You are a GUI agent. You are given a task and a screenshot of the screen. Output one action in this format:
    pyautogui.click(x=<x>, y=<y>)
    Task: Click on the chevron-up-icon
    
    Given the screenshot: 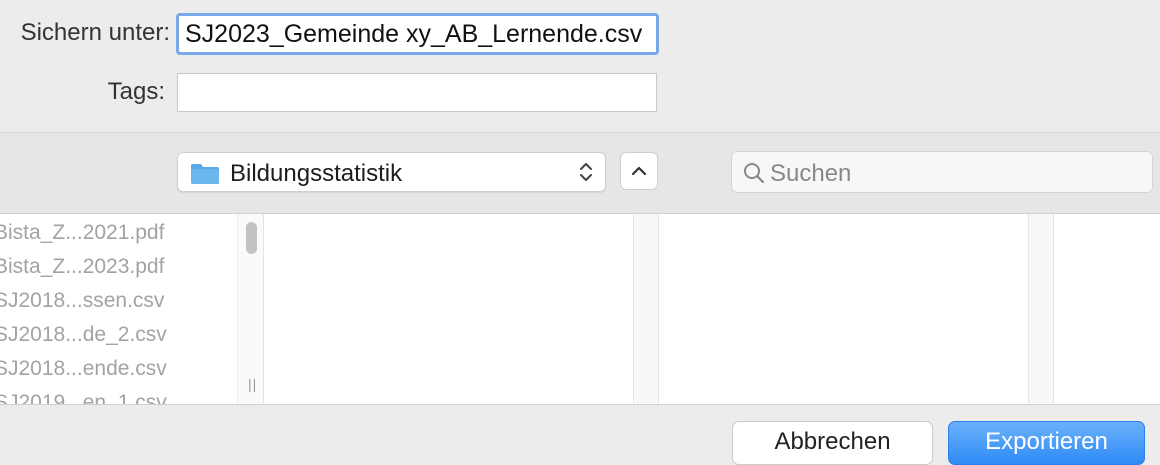 What is the action you would take?
    pyautogui.click(x=639, y=171)
    